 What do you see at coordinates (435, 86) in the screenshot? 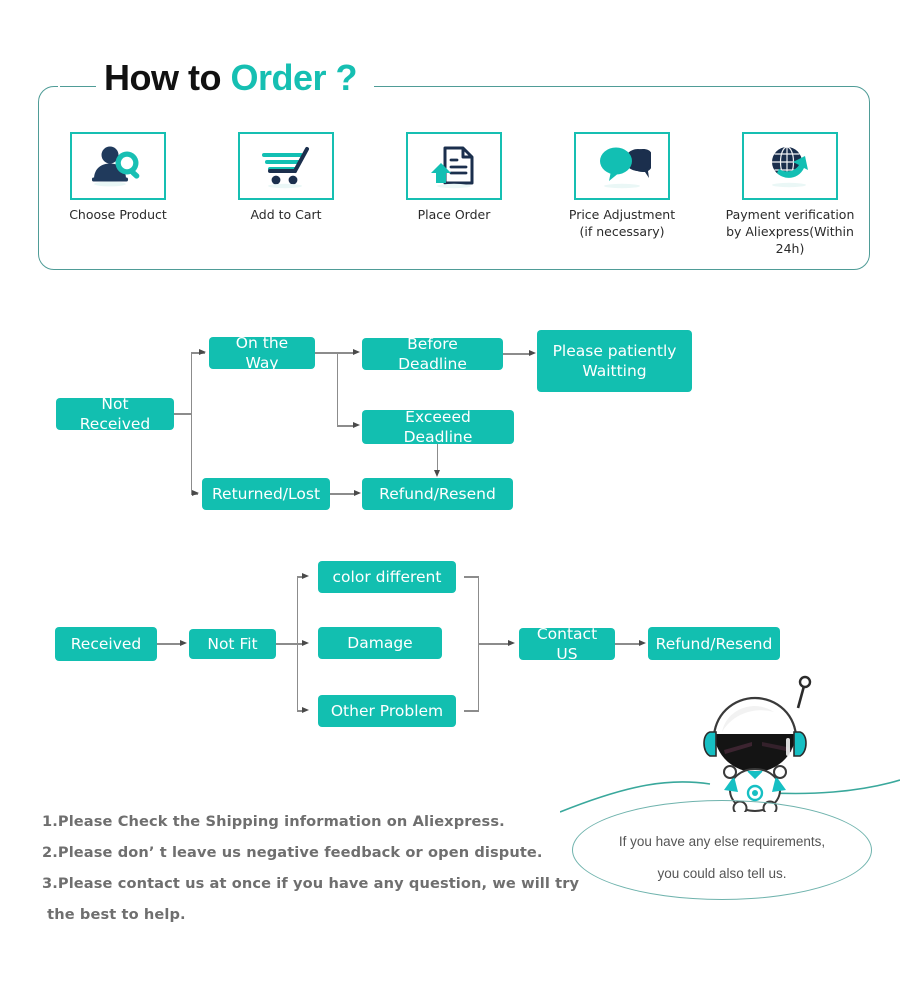
I see `title-rule-right` at bounding box center [435, 86].